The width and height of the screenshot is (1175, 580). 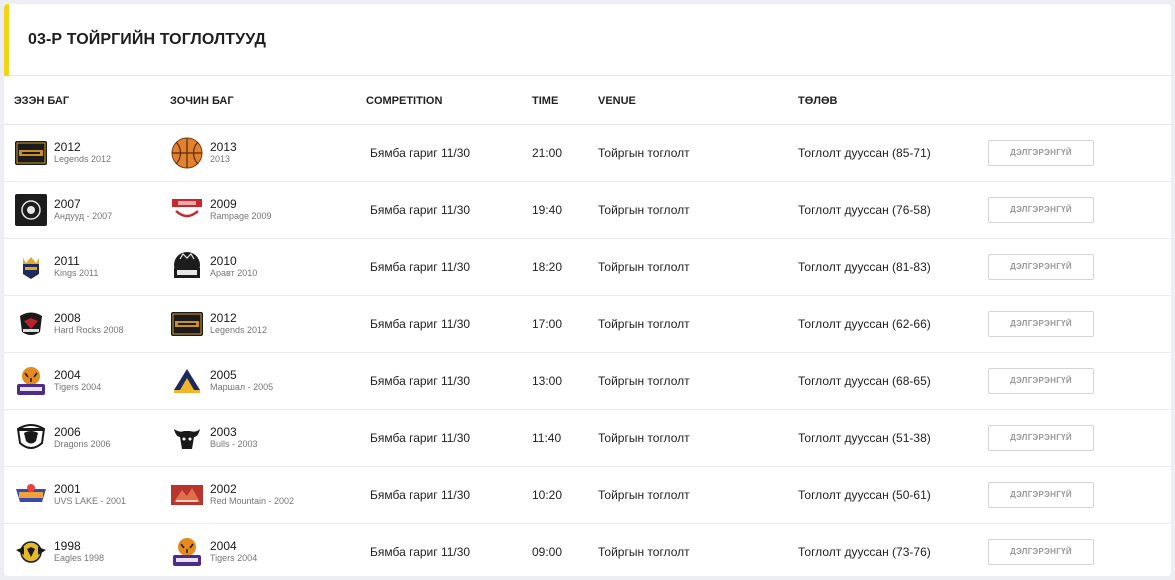 What do you see at coordinates (31, 267) in the screenshot?
I see `kings-logo` at bounding box center [31, 267].